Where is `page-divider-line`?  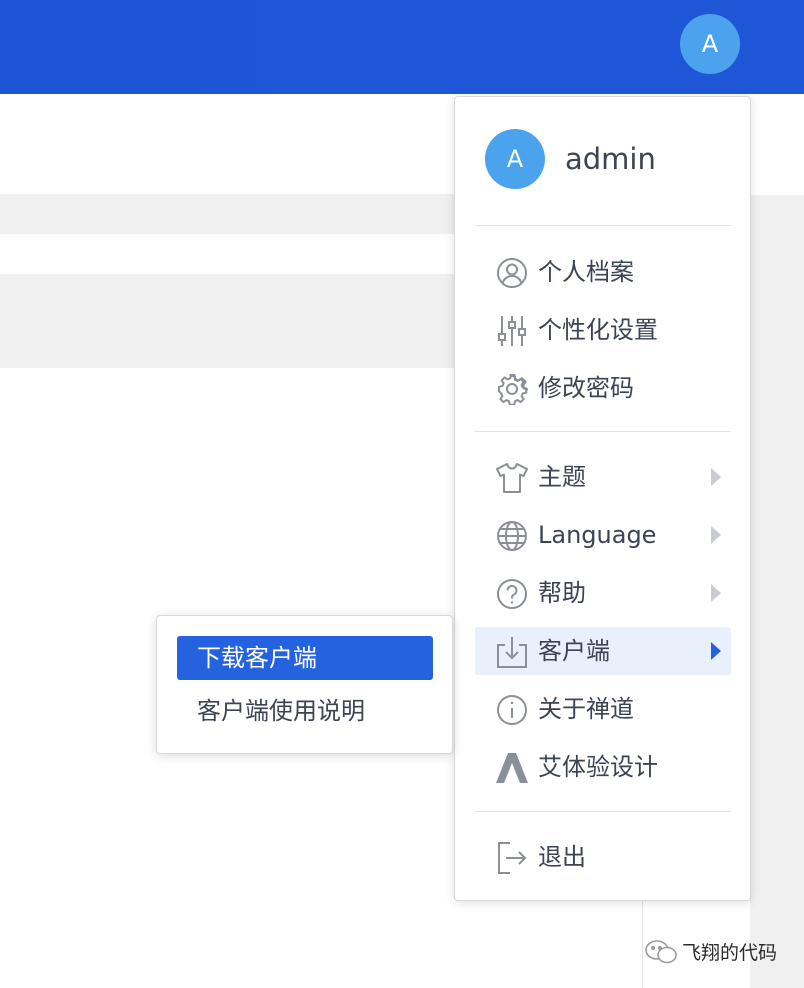
page-divider-line is located at coordinates (642, 944).